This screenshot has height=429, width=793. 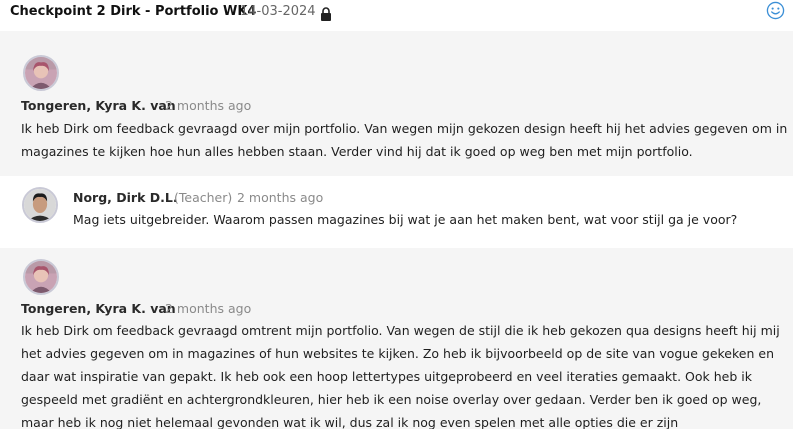 I want to click on thread-title: Checkpoint 2 Dirk - Portfolio WK4, so click(x=133, y=11).